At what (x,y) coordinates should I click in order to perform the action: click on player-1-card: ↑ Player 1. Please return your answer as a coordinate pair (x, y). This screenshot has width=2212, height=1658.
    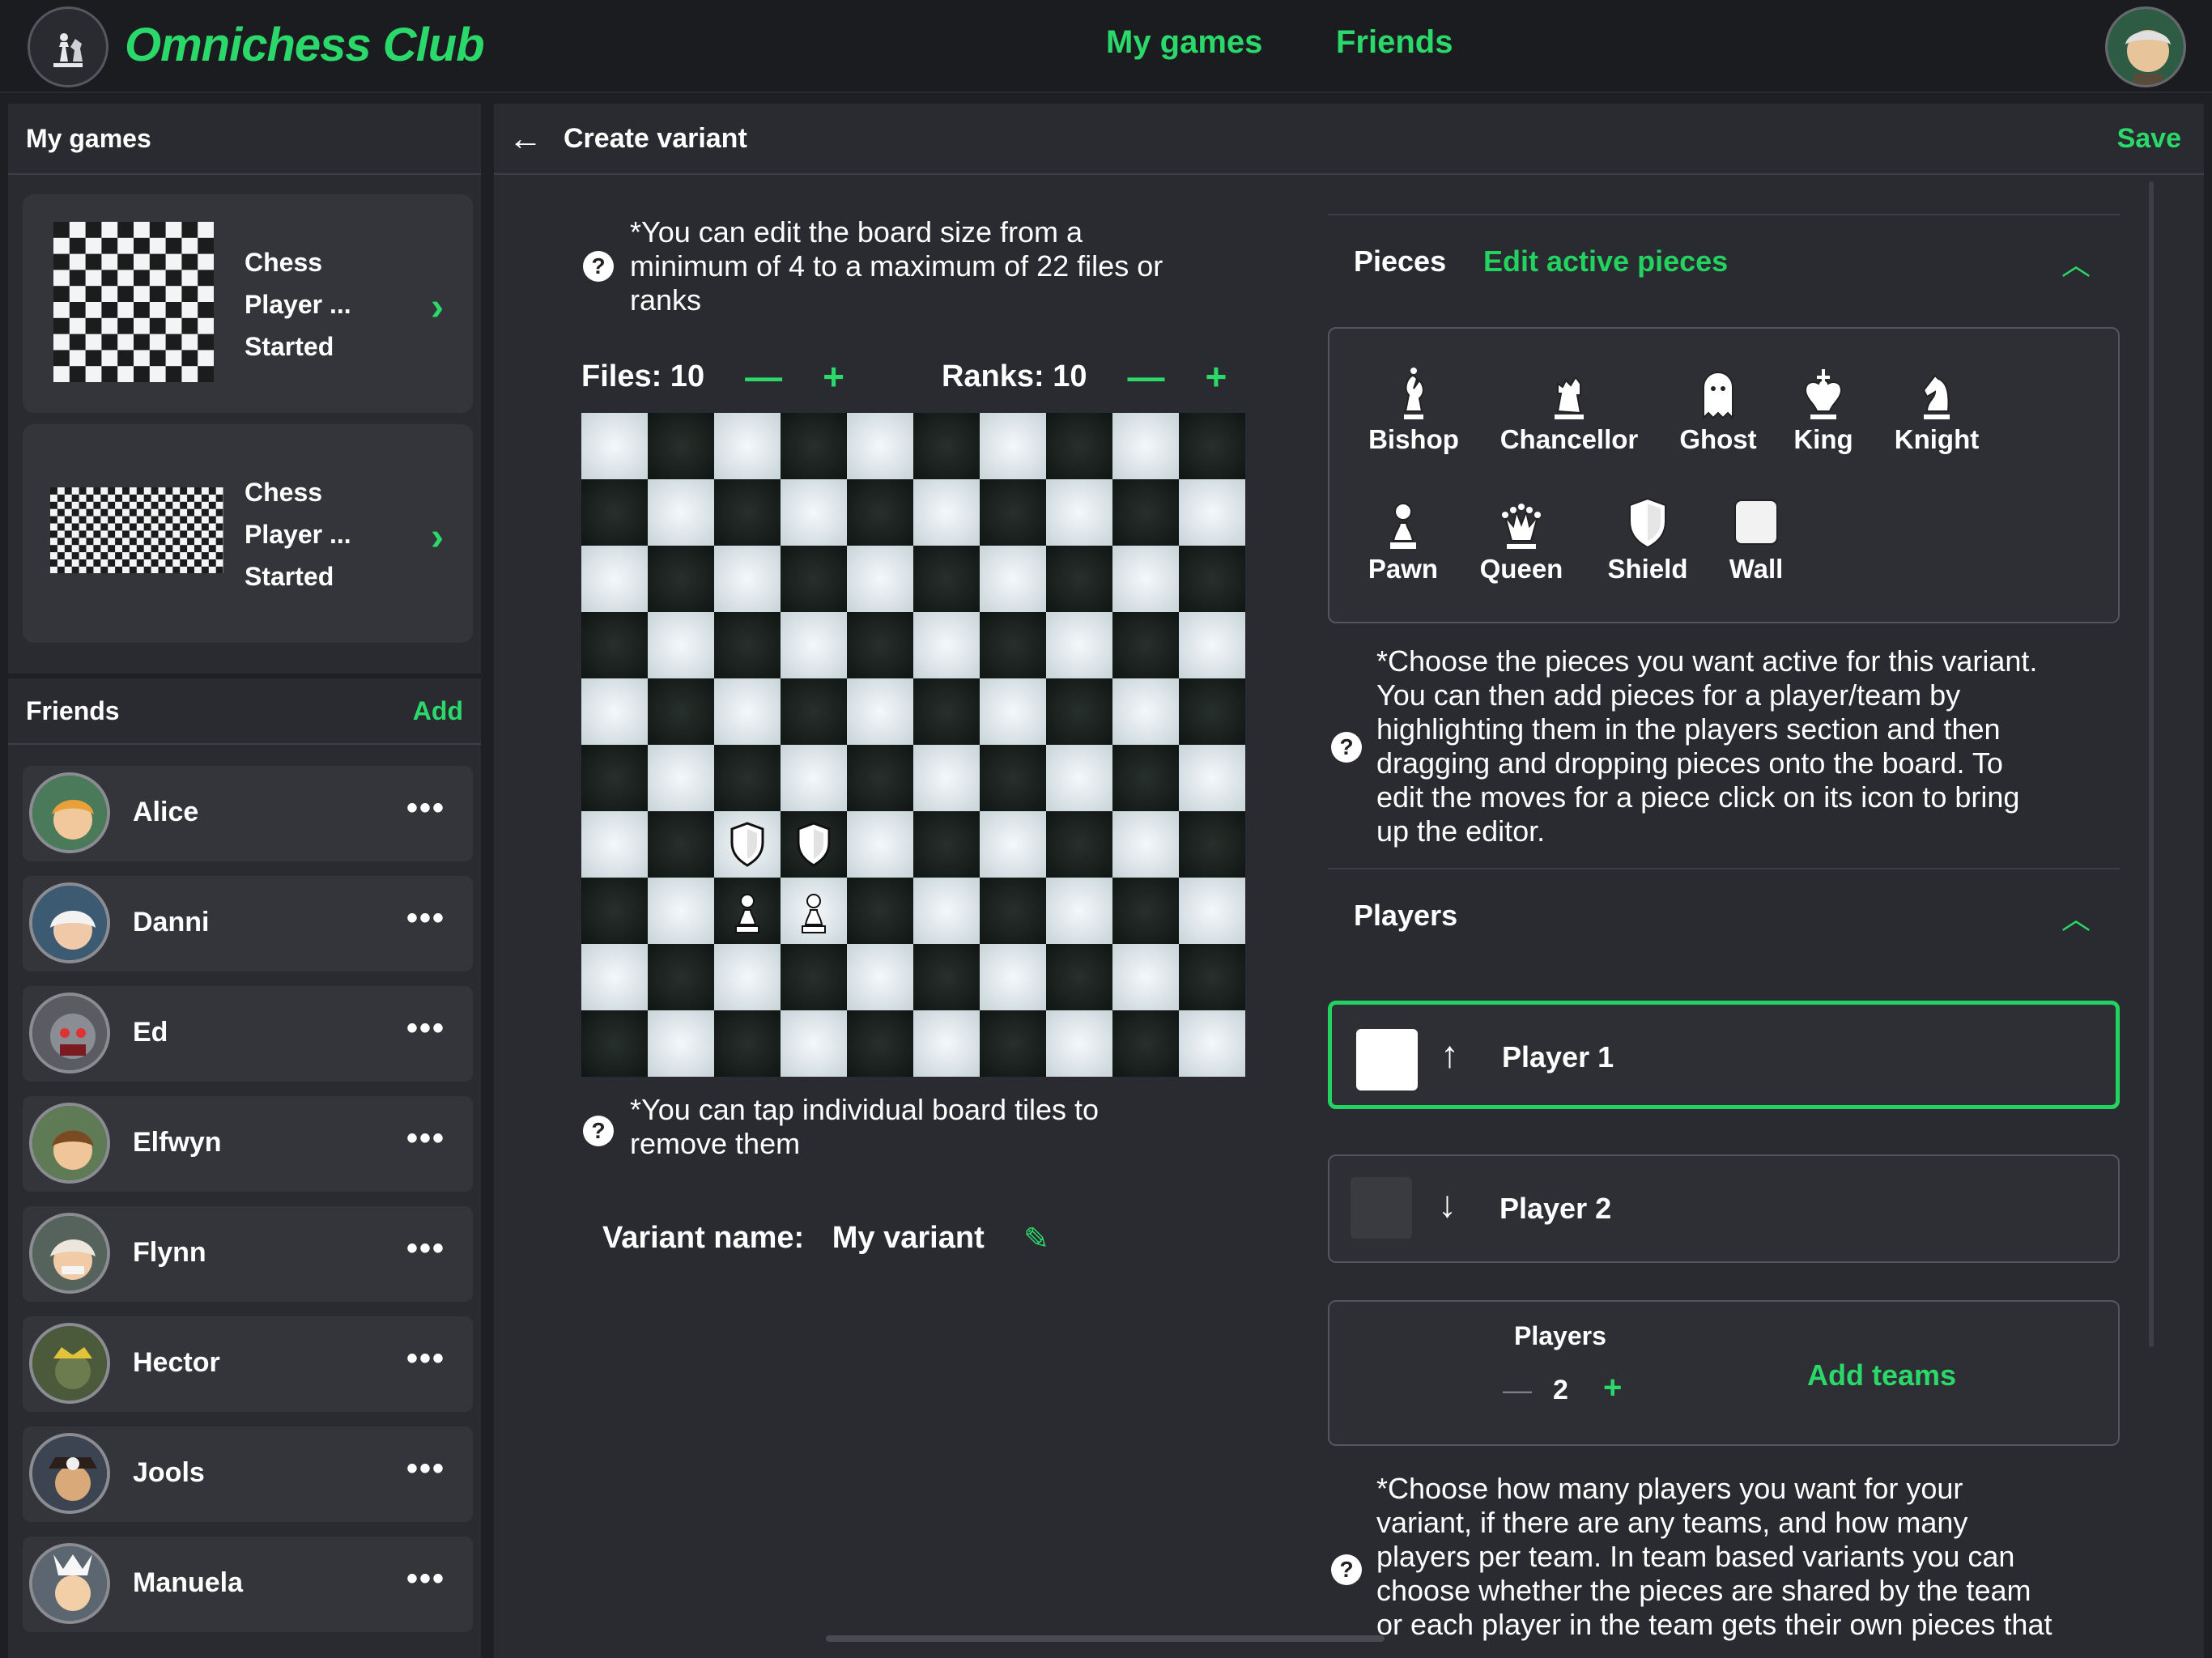
    Looking at the image, I should click on (1724, 1055).